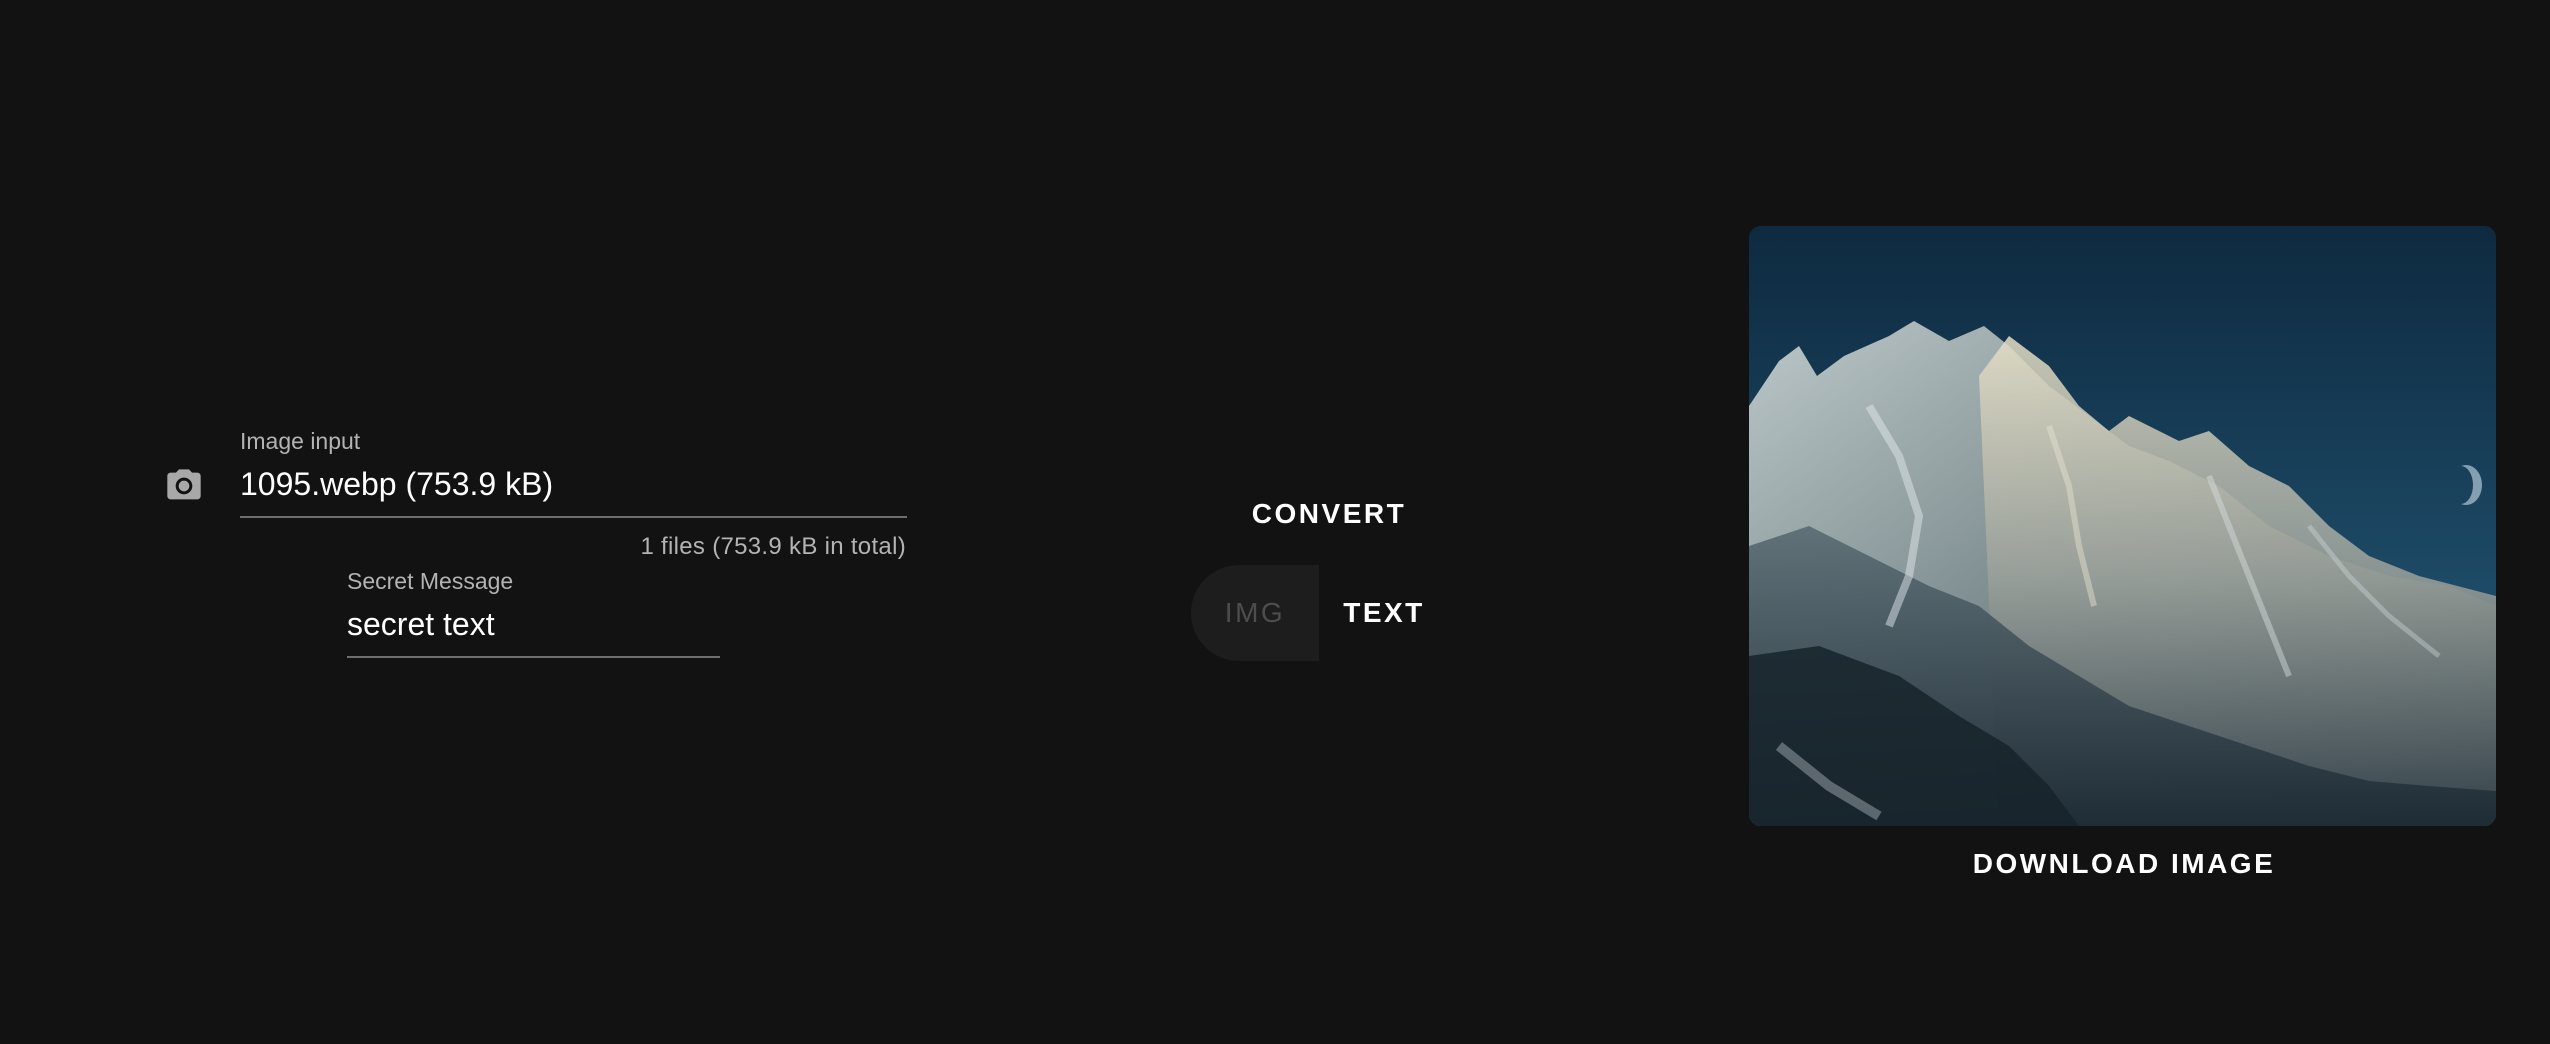 This screenshot has height=1044, width=2550. I want to click on image-input-value: 1095.webp (753.9 kB), so click(397, 484).